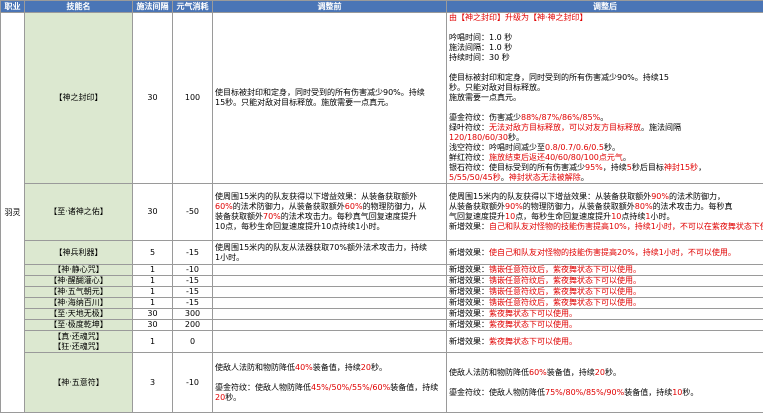 The width and height of the screenshot is (763, 413). I want to click on desc-text: 气回复速度提升, so click(477, 216).